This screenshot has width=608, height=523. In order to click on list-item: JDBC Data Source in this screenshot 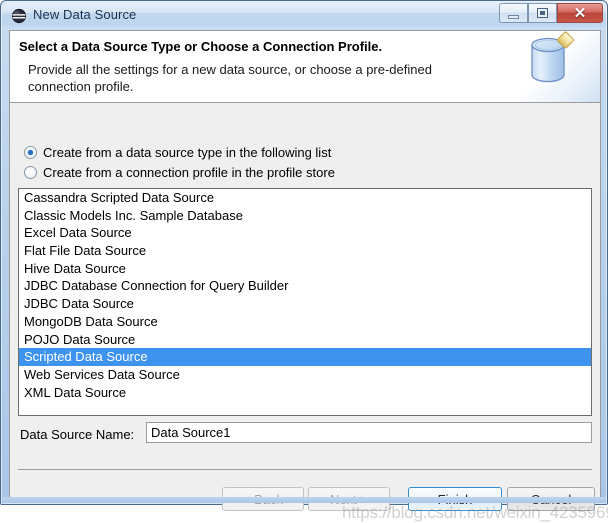, I will do `click(305, 304)`.